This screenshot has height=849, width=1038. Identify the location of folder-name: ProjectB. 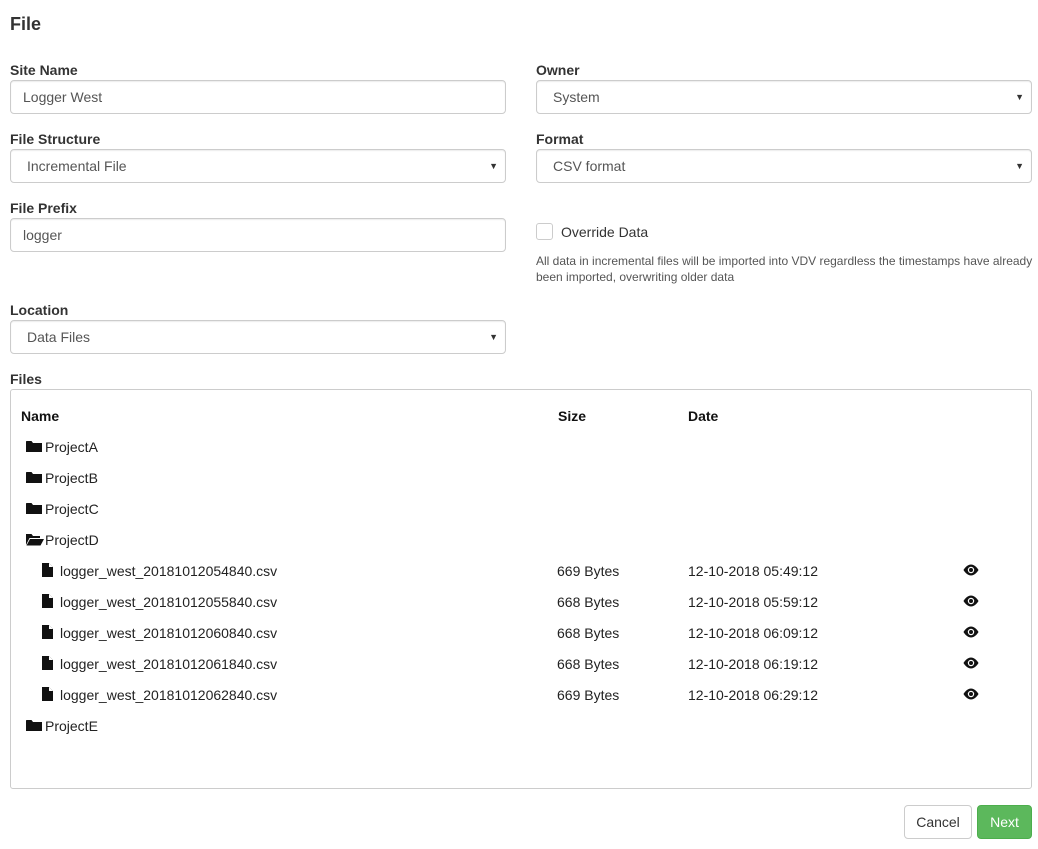
(71, 478).